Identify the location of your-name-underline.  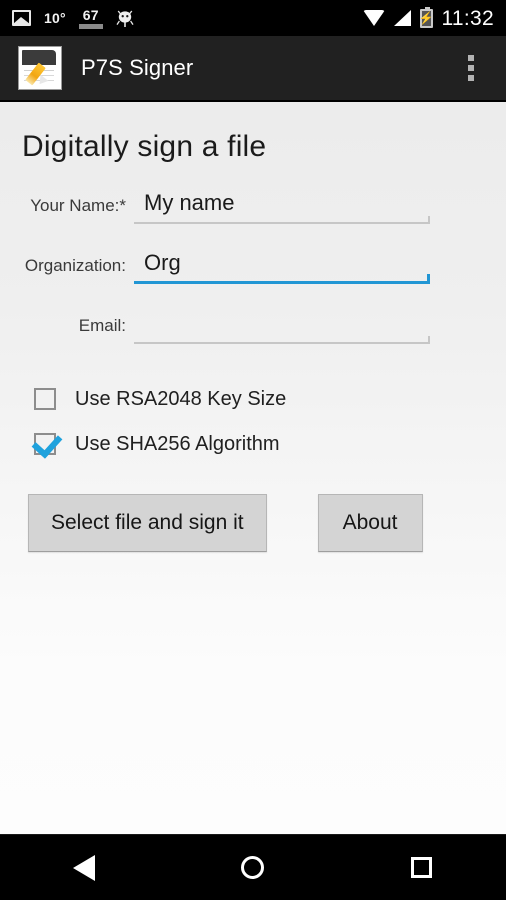
(282, 220).